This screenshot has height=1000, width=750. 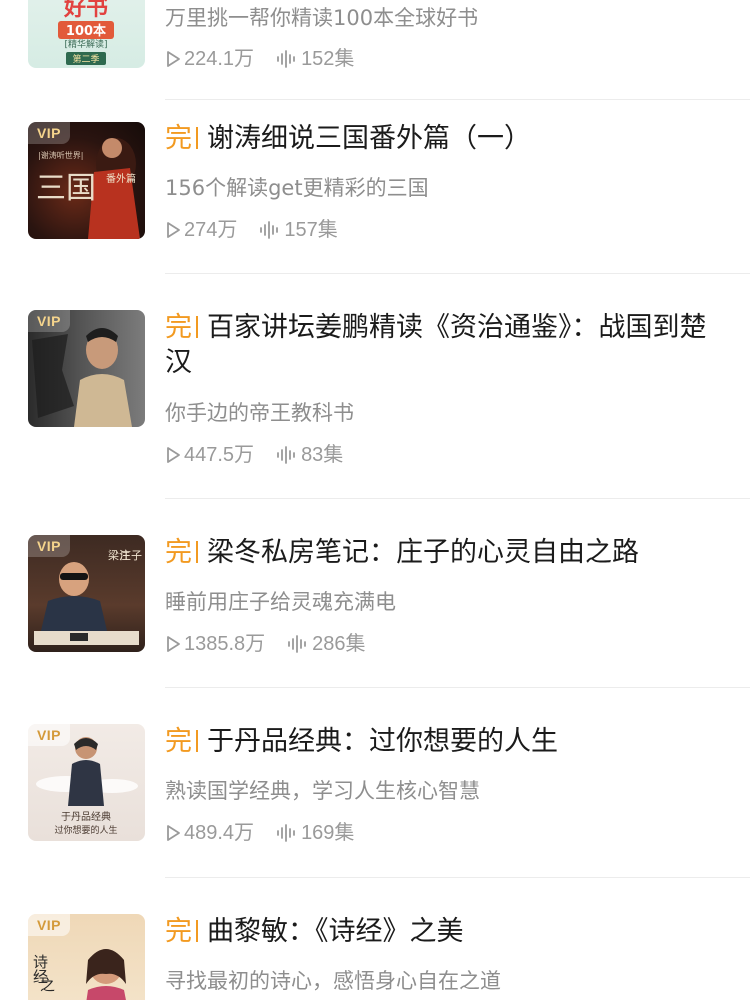 What do you see at coordinates (297, 188) in the screenshot?
I see `album-description: 156个解读get更精彩的三国` at bounding box center [297, 188].